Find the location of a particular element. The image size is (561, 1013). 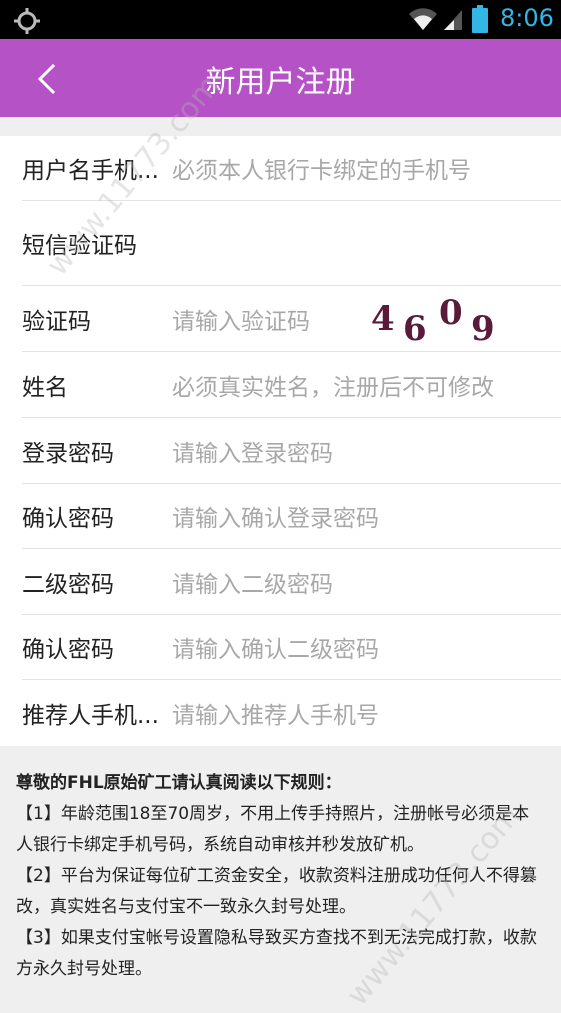

confirm-secondary-password-input: 请输入确认二级密码 is located at coordinates (366, 647).